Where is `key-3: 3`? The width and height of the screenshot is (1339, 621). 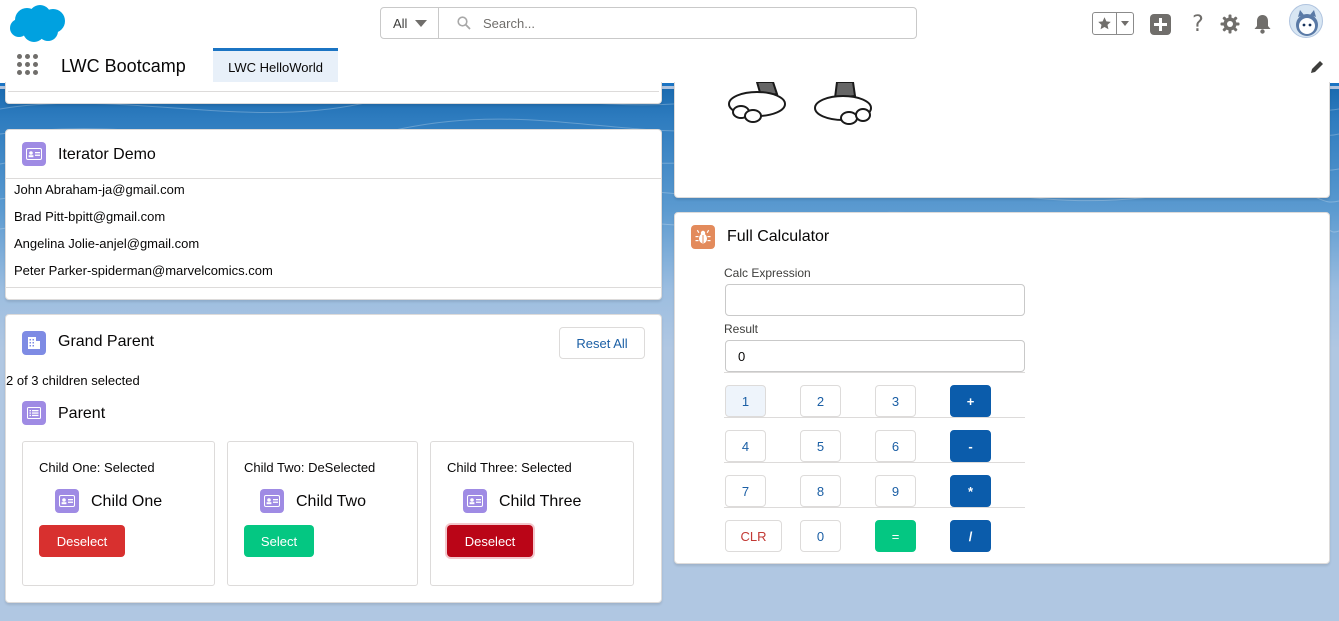
key-3: 3 is located at coordinates (895, 401).